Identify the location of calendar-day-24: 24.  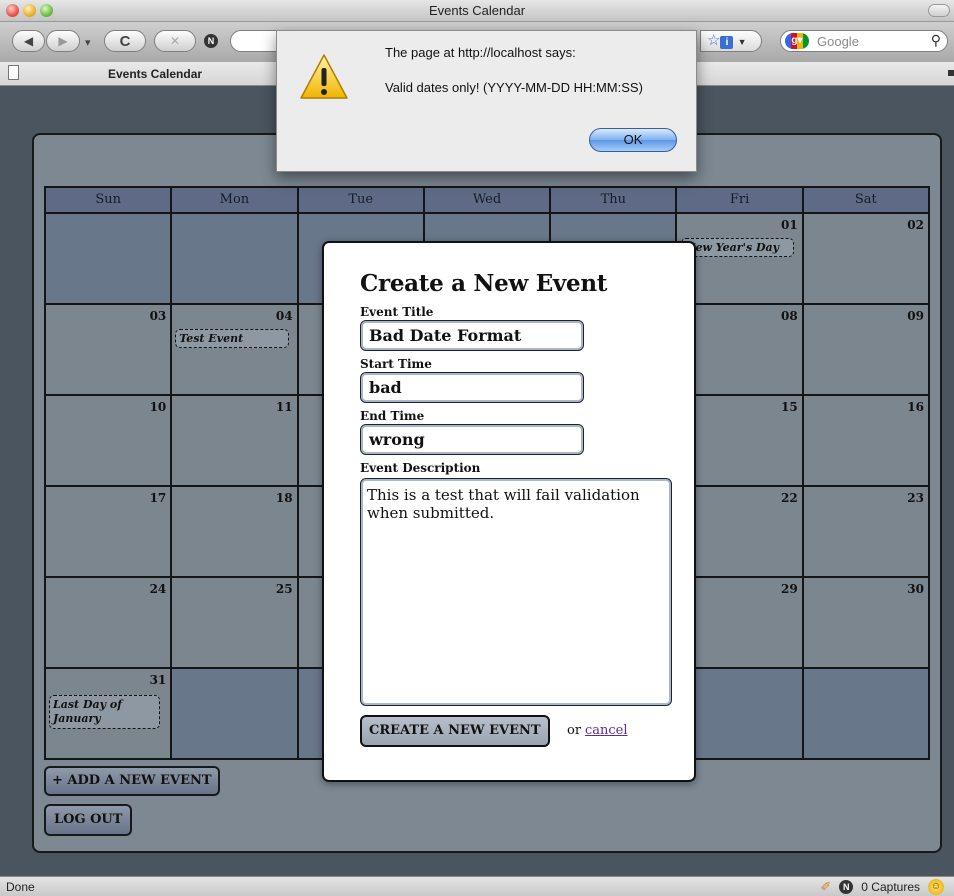
(108, 622).